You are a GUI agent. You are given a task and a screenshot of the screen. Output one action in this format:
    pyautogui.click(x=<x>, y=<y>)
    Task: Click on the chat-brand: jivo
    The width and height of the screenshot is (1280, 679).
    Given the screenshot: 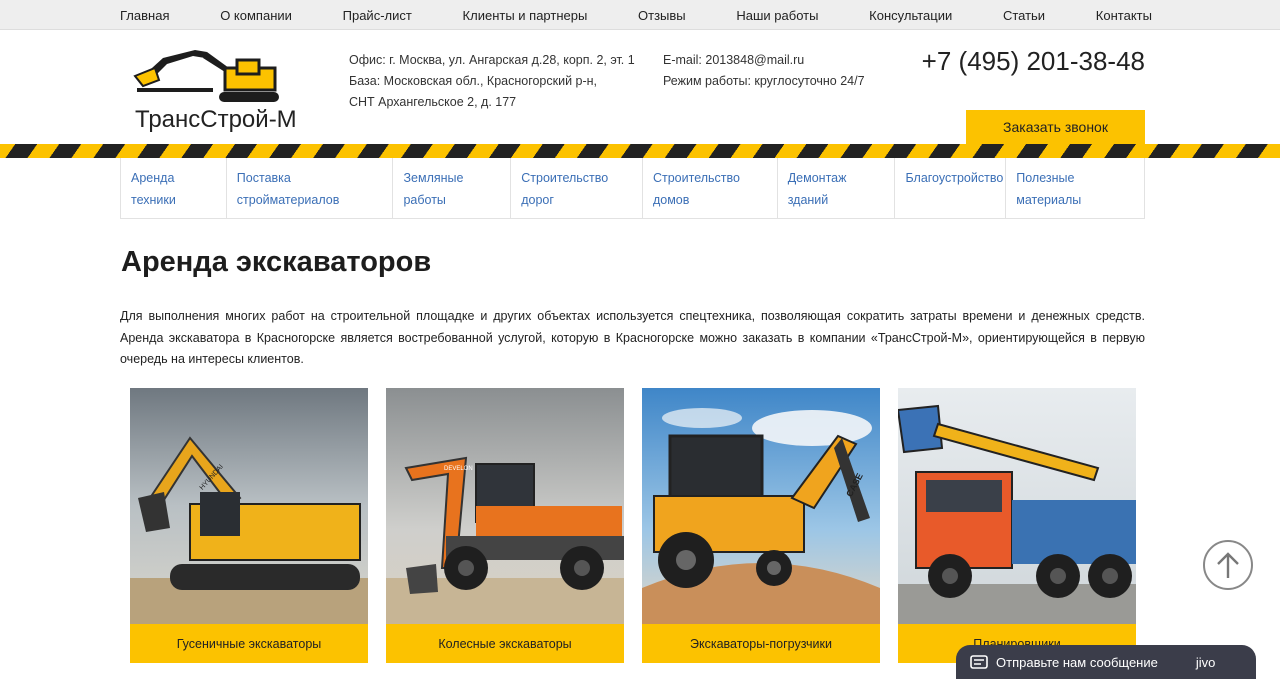 What is the action you would take?
    pyautogui.click(x=1205, y=662)
    